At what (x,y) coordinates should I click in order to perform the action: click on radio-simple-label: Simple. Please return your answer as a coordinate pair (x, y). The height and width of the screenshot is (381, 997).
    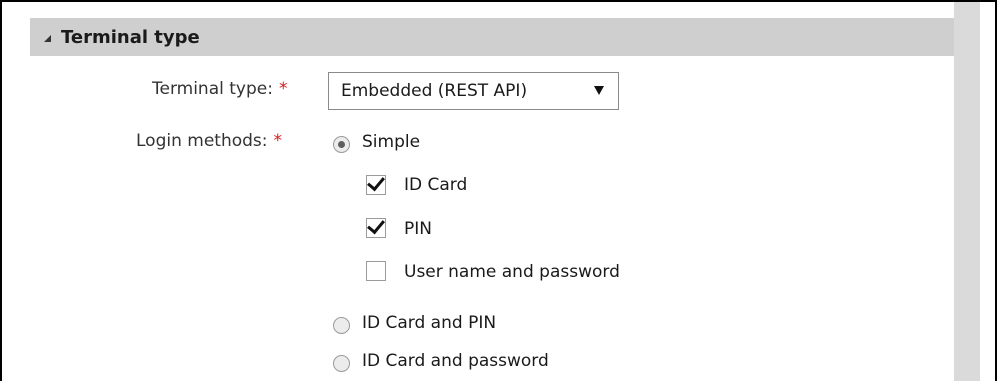
    Looking at the image, I should click on (391, 142).